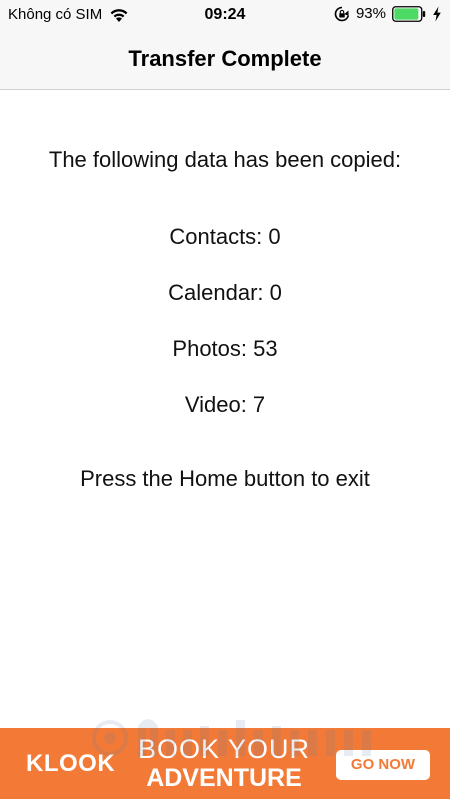 Image resolution: width=450 pixels, height=799 pixels. Describe the element at coordinates (224, 749) in the screenshot. I see `ad-headline-top: BOOK YOUR` at that location.